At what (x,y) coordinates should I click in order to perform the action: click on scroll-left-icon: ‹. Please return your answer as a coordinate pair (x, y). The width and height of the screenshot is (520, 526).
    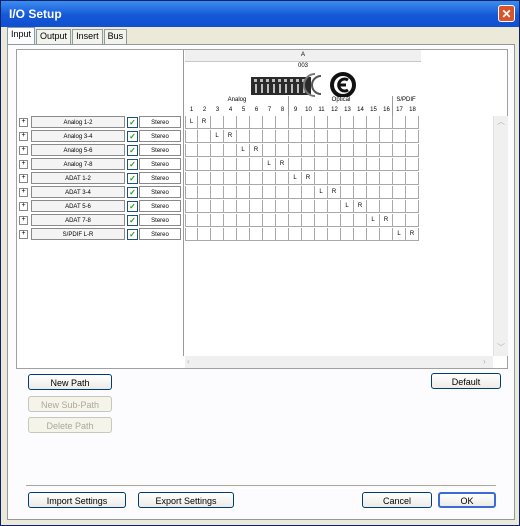
    Looking at the image, I should click on (188, 362).